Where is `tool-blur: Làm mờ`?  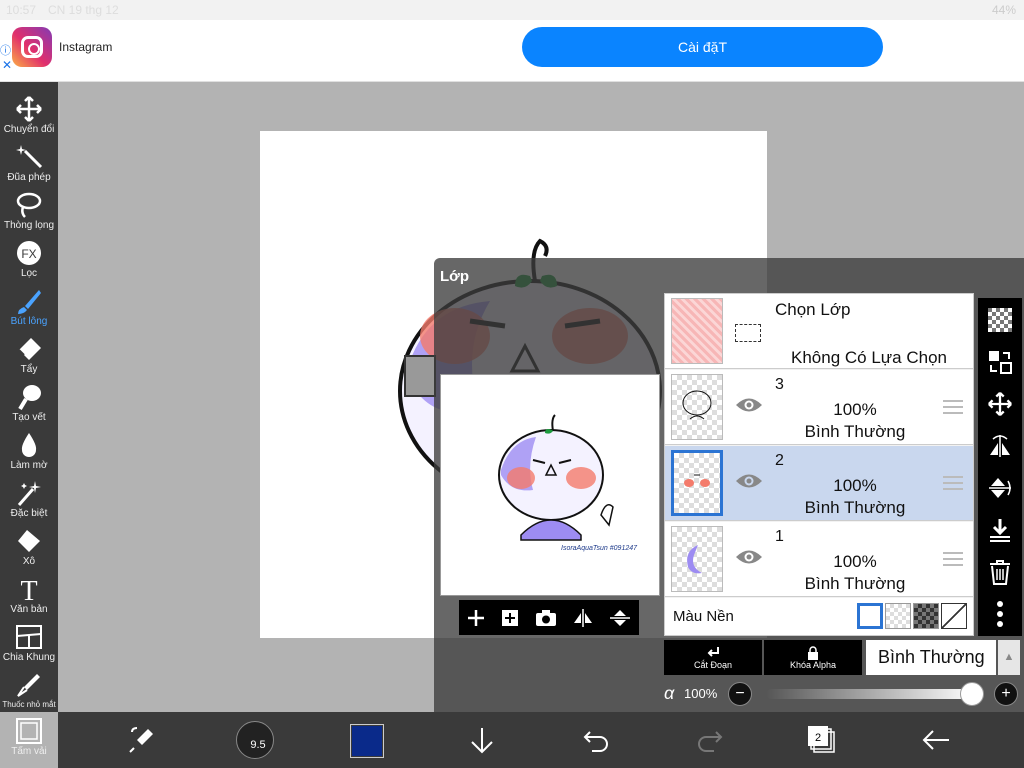 tool-blur: Làm mờ is located at coordinates (29, 452).